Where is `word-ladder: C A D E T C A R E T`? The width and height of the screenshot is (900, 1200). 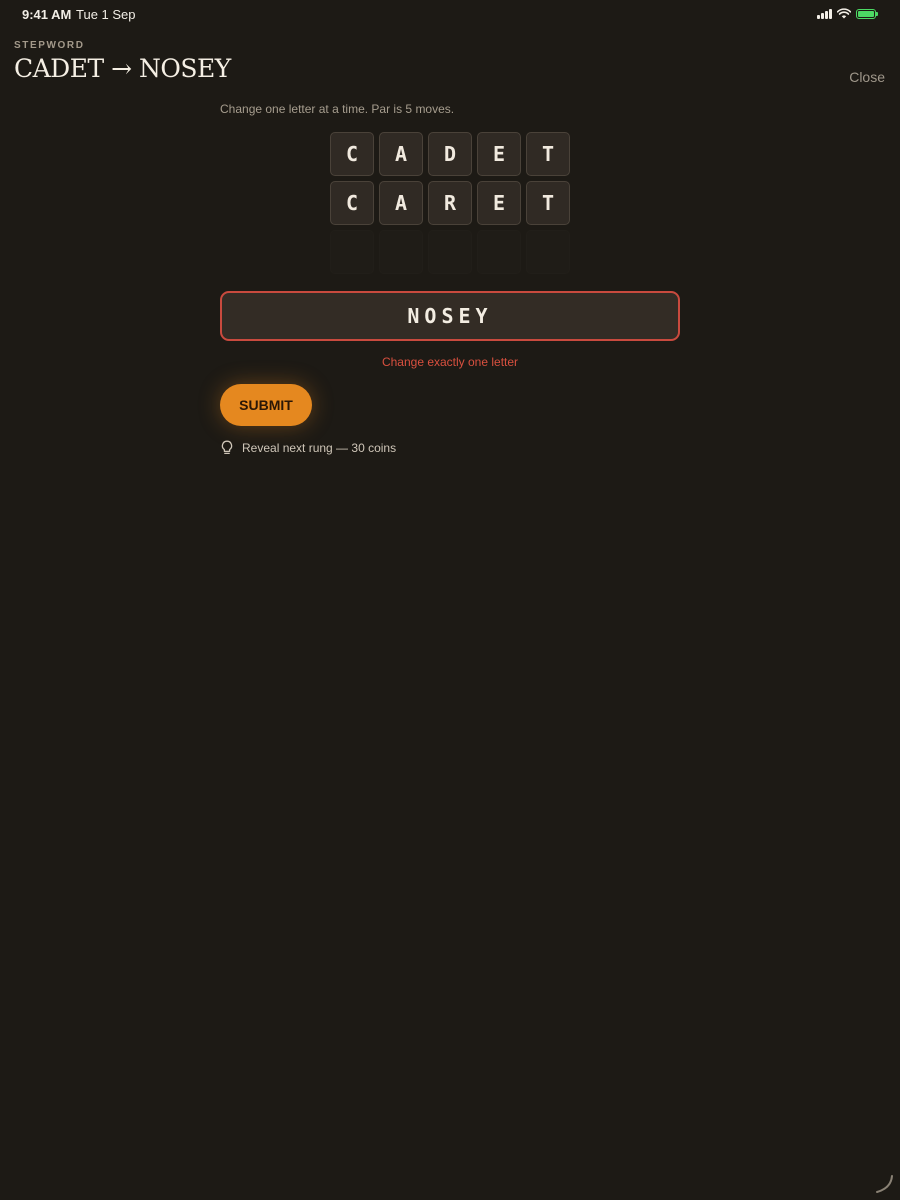 word-ladder: C A D E T C A R E T is located at coordinates (450, 203).